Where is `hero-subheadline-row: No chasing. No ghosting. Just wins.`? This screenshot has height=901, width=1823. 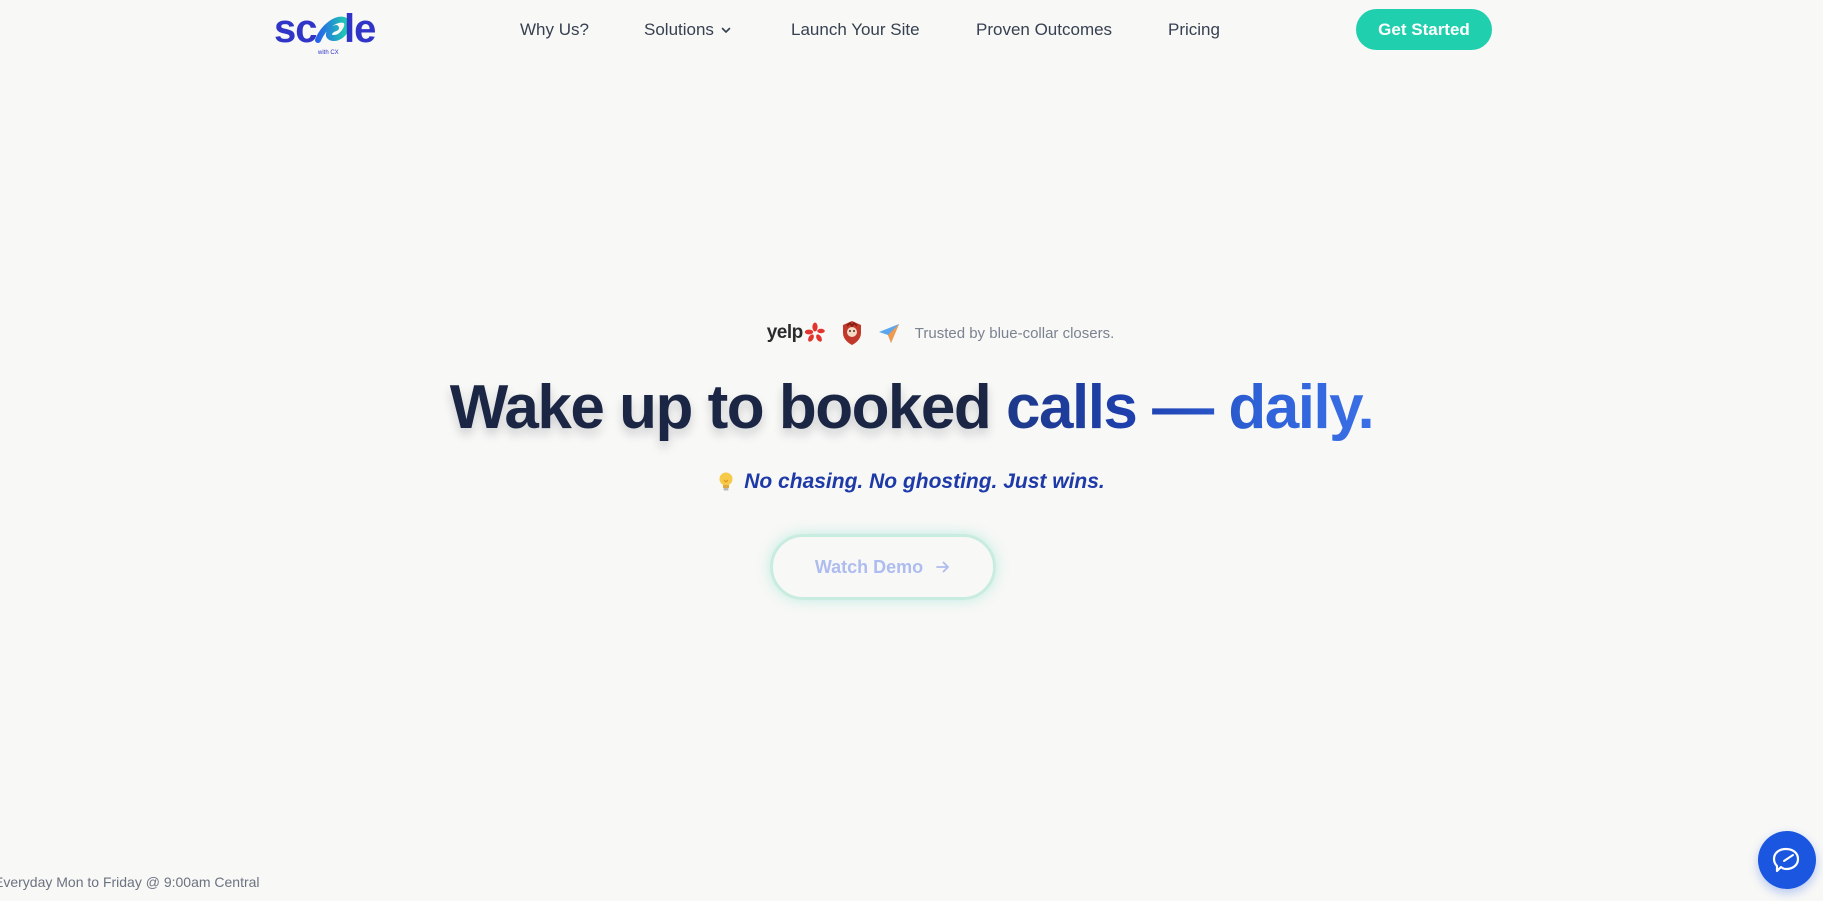
hero-subheadline-row: No chasing. No ghosting. Just wins. is located at coordinates (911, 482).